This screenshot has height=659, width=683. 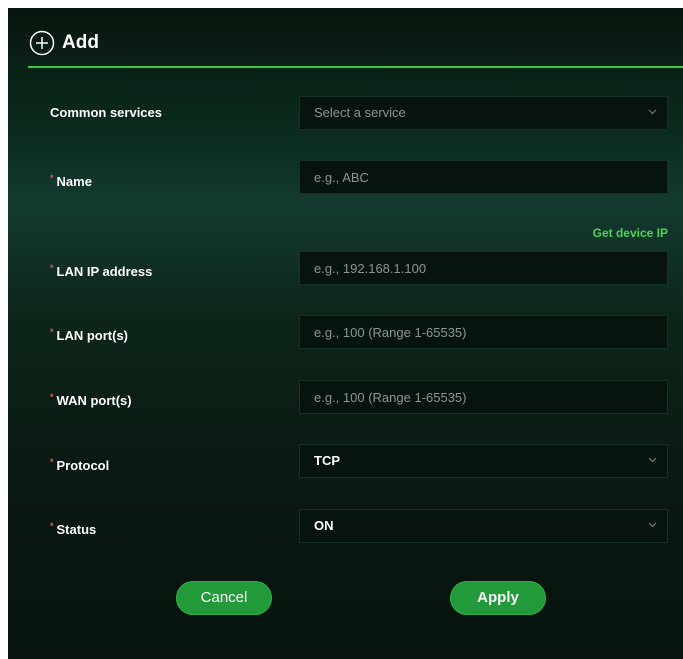 I want to click on protocol-value: TCP, so click(x=327, y=460).